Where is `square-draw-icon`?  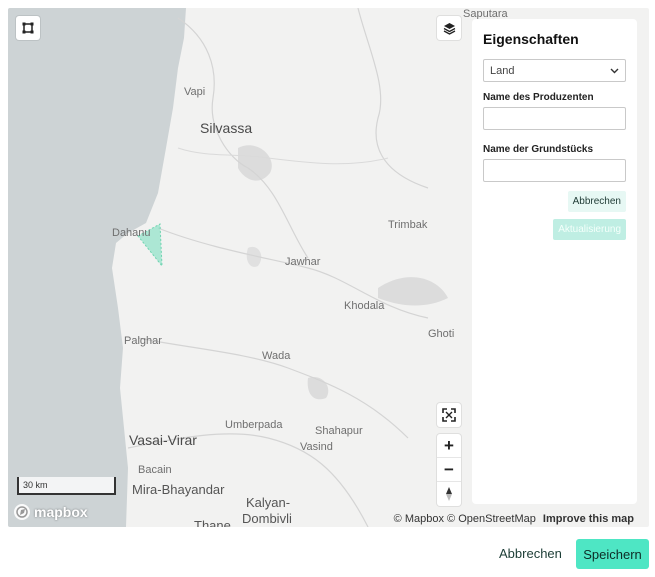
square-draw-icon is located at coordinates (28, 28).